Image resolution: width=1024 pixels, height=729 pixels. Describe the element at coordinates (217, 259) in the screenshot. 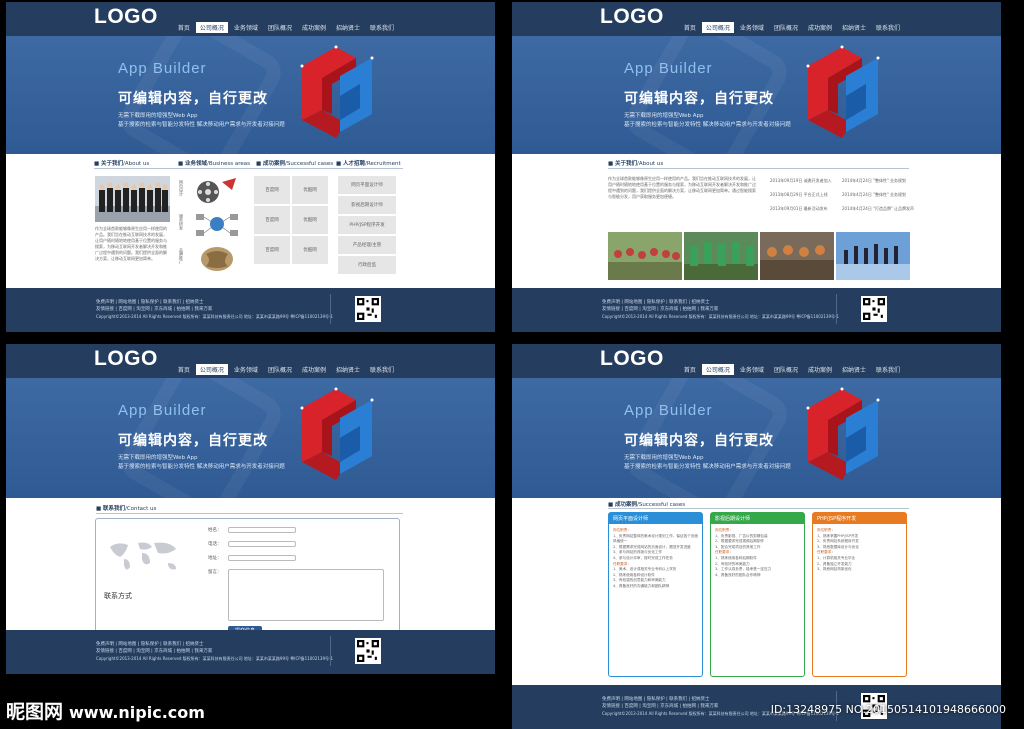

I see `map-globe-icon` at that location.